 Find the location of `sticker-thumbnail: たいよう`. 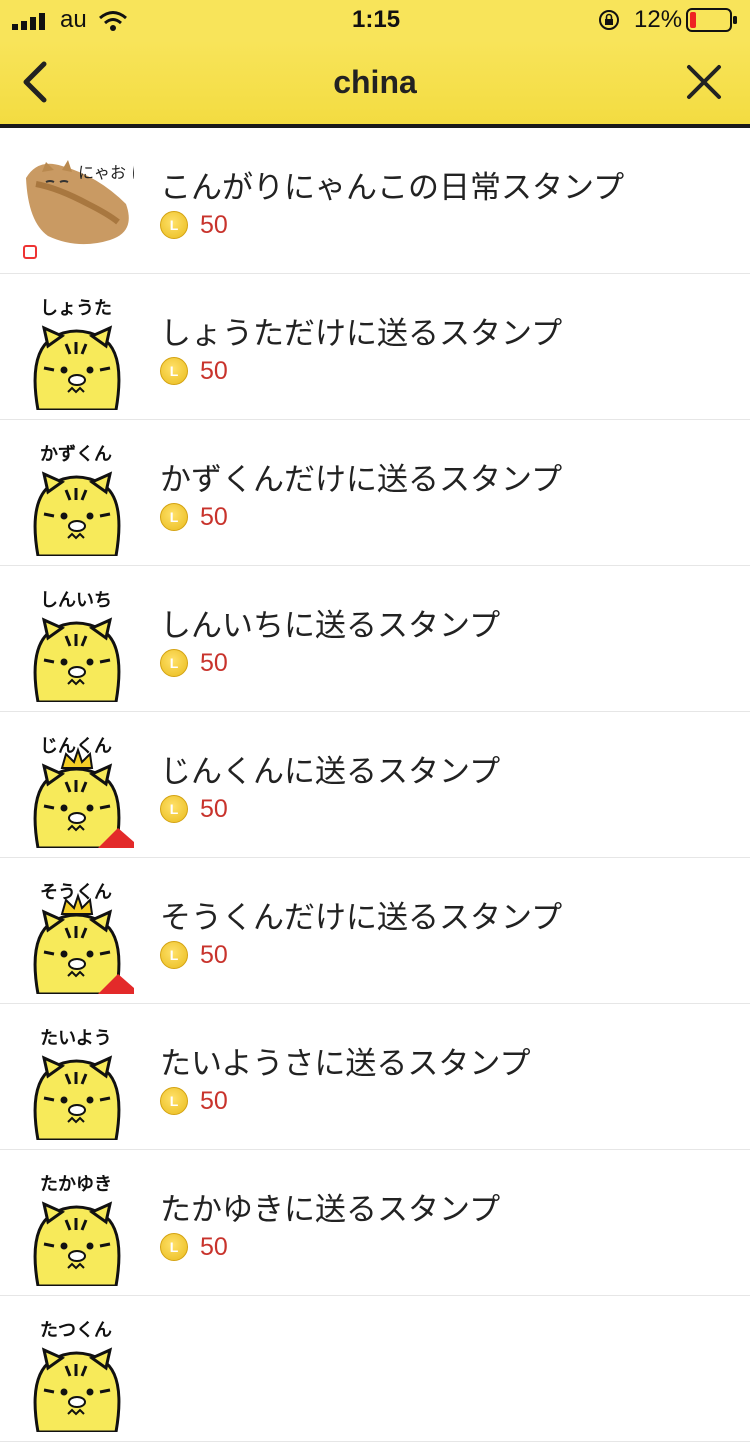

sticker-thumbnail: たいよう is located at coordinates (76, 1083).